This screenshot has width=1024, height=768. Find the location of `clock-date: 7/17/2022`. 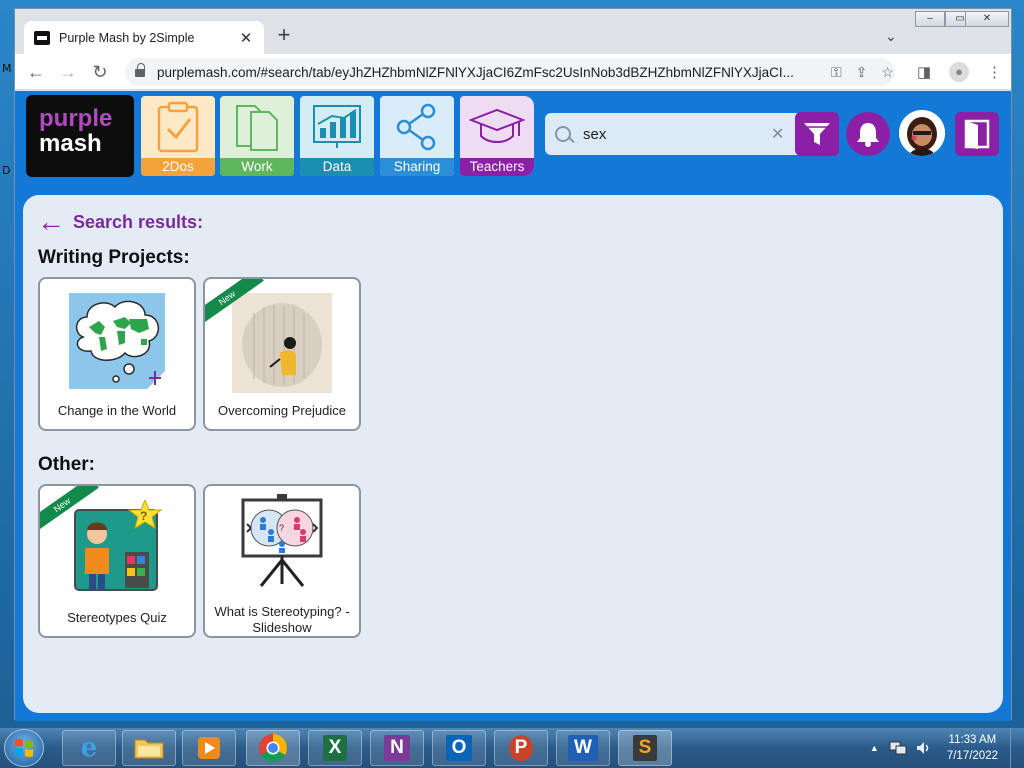

clock-date: 7/17/2022 is located at coordinates (972, 756).